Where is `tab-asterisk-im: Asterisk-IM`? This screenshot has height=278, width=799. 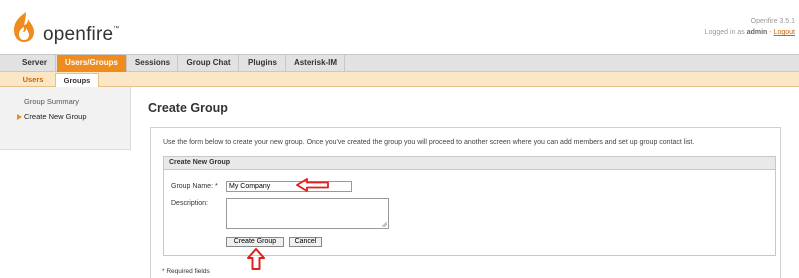
tab-asterisk-im: Asterisk-IM is located at coordinates (316, 63).